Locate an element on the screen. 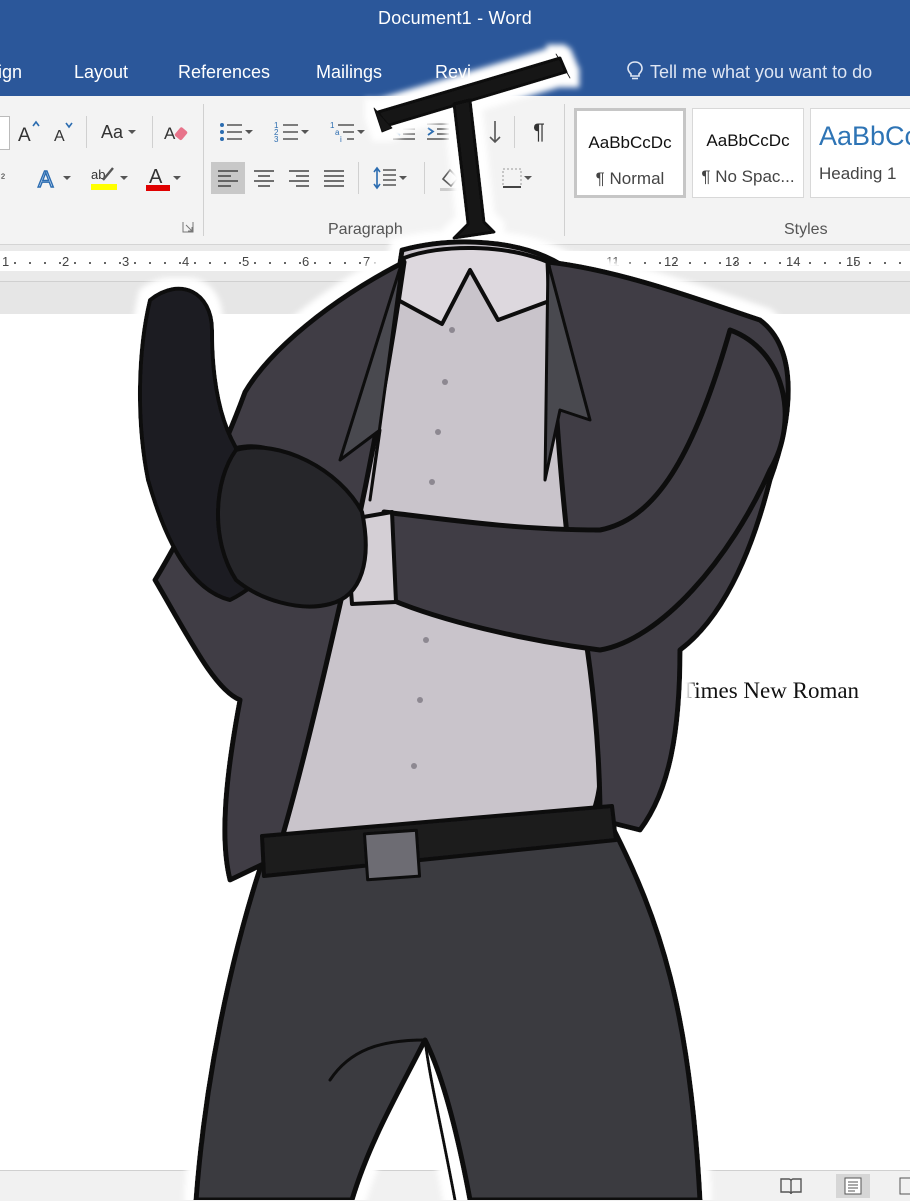 This screenshot has height=1201, width=910. read-mode-button is located at coordinates (791, 1186).